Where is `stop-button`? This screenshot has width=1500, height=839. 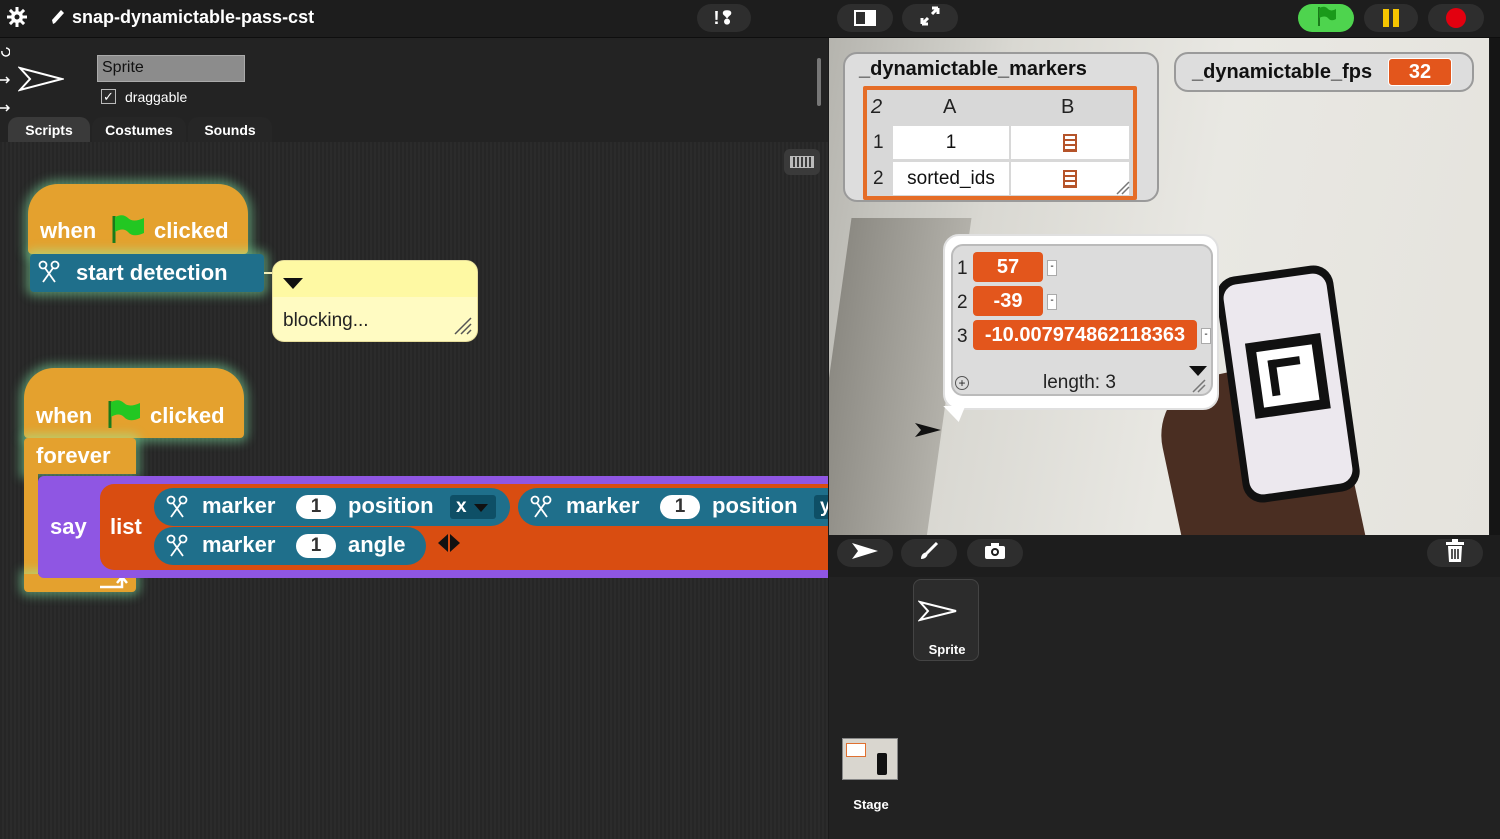 stop-button is located at coordinates (1456, 18).